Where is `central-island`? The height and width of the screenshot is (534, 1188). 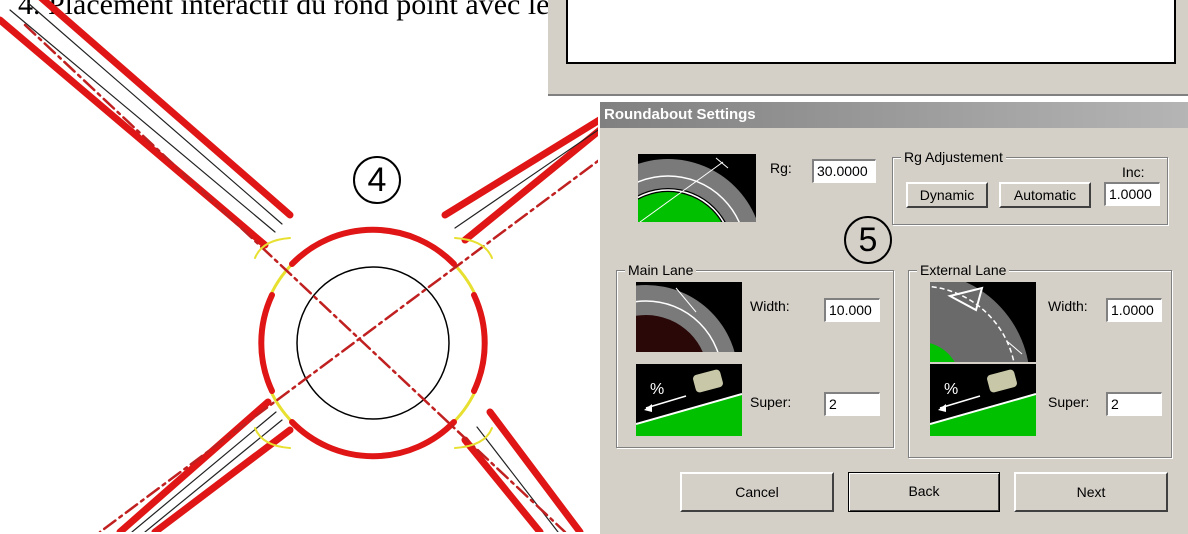
central-island is located at coordinates (373, 343).